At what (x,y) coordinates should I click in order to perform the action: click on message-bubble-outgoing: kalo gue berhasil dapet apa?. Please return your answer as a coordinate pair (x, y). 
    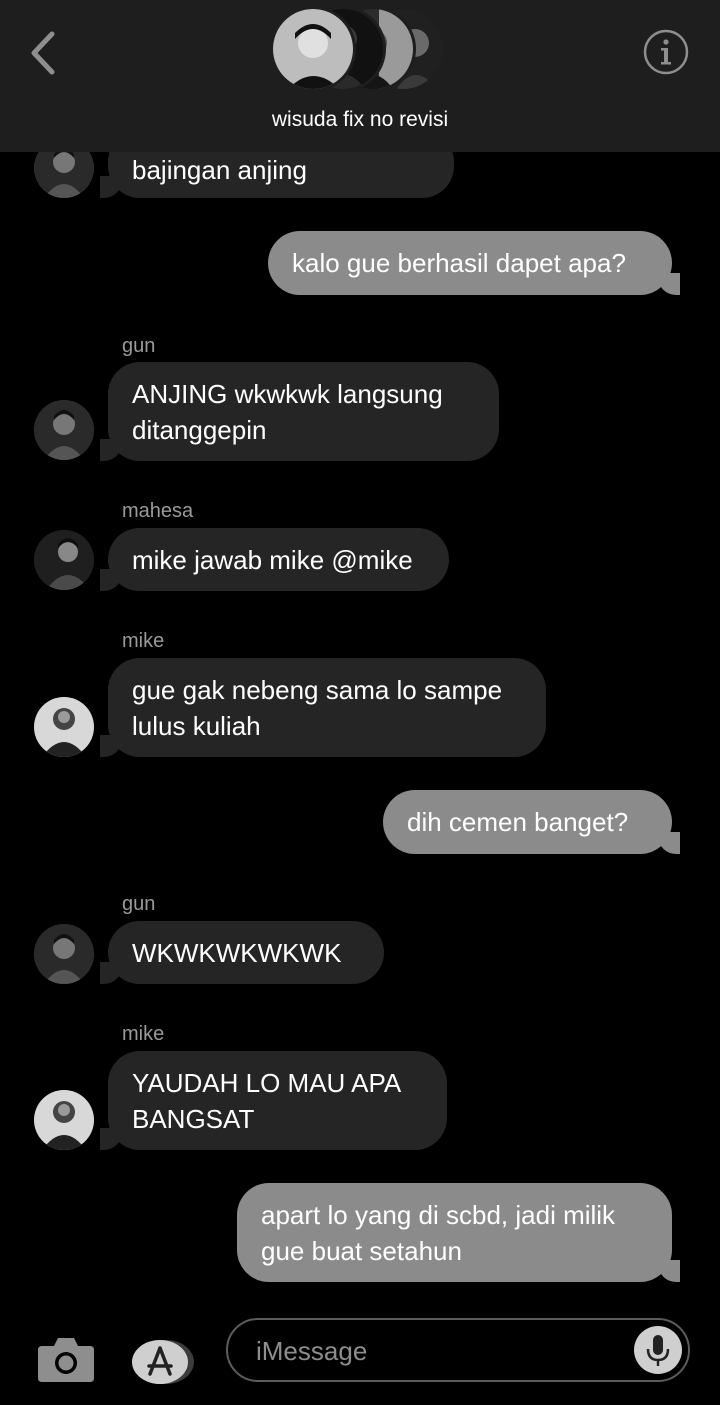
    Looking at the image, I should click on (474, 263).